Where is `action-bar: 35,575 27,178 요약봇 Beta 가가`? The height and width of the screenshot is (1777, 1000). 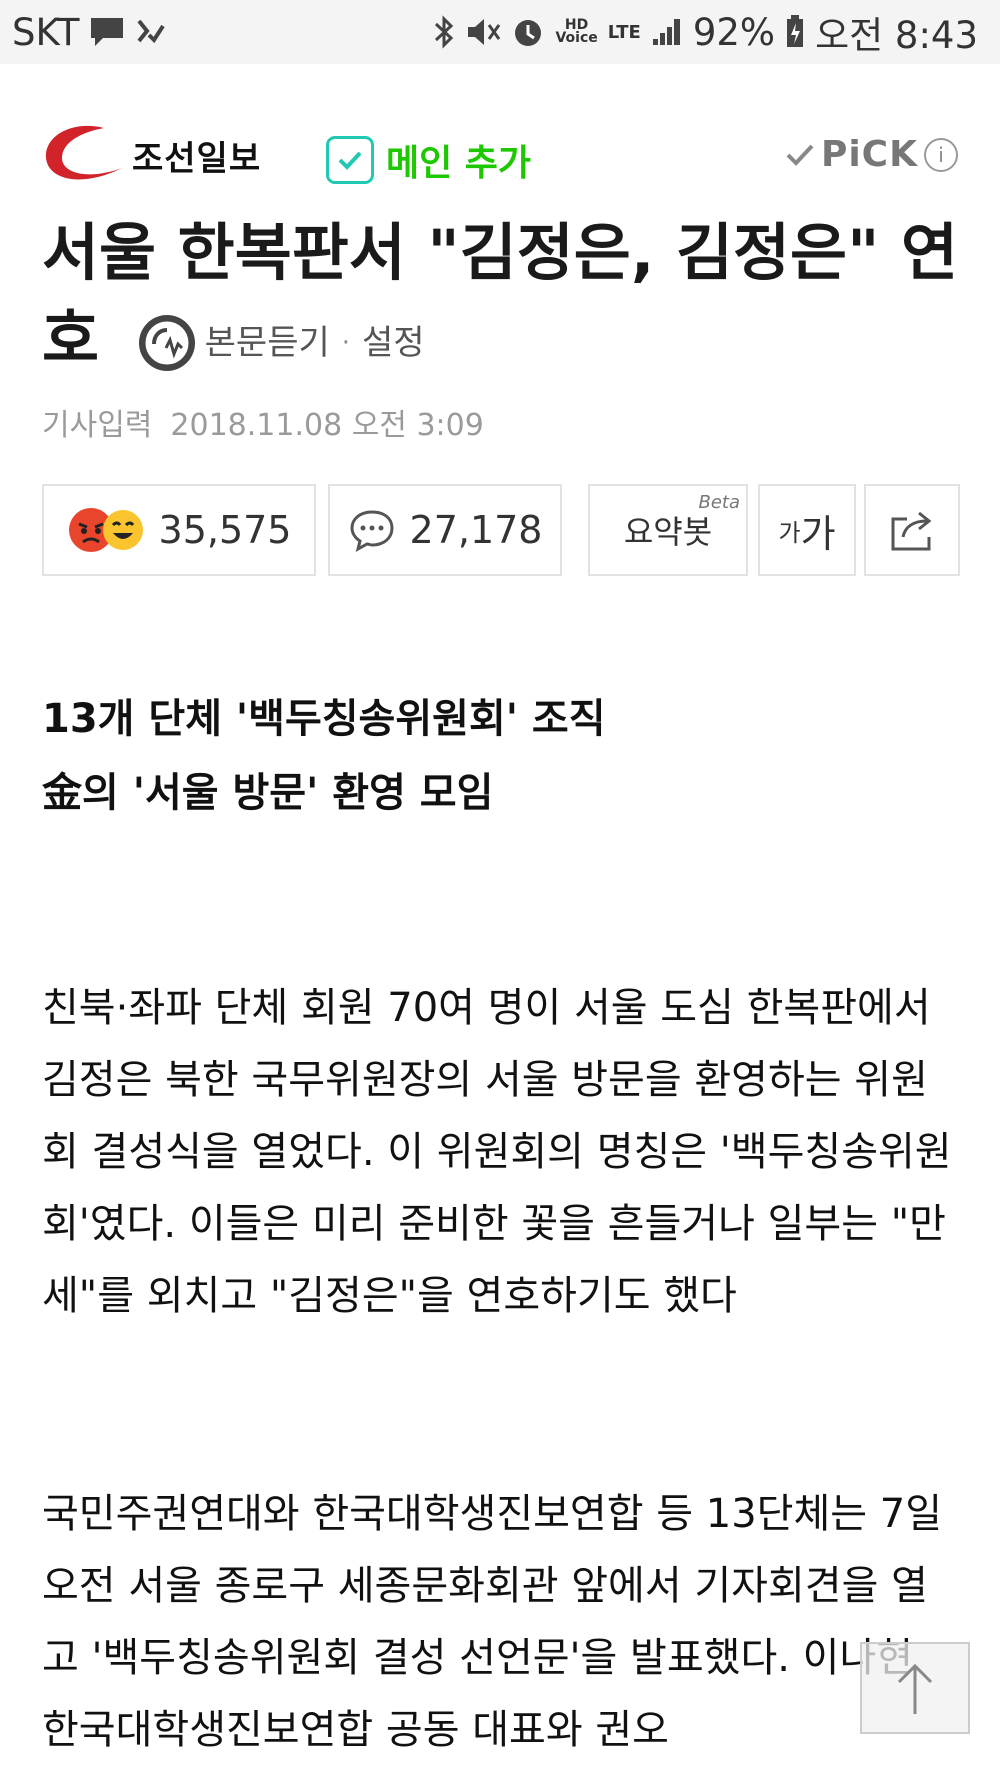
action-bar: 35,575 27,178 요약봇 Beta 가가 is located at coordinates (501, 530).